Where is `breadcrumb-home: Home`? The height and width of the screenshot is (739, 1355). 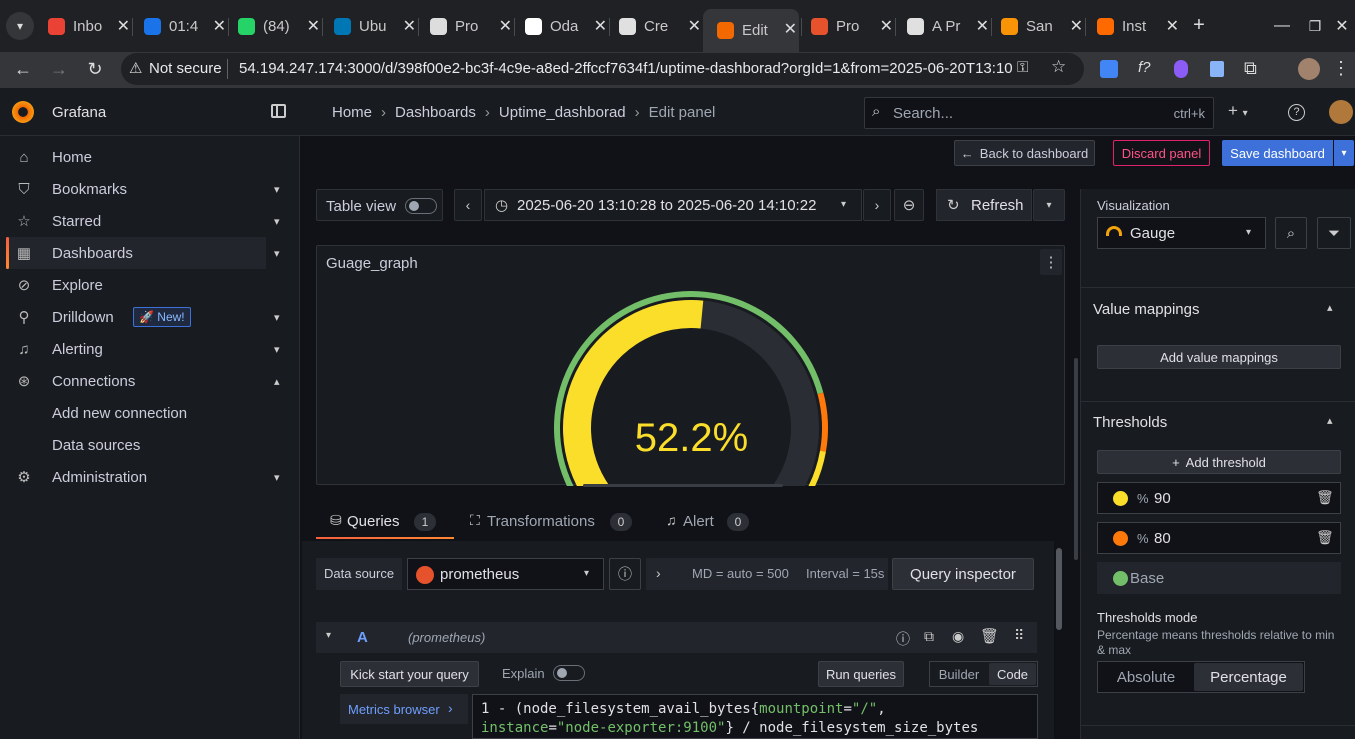
breadcrumb-home: Home is located at coordinates (352, 112).